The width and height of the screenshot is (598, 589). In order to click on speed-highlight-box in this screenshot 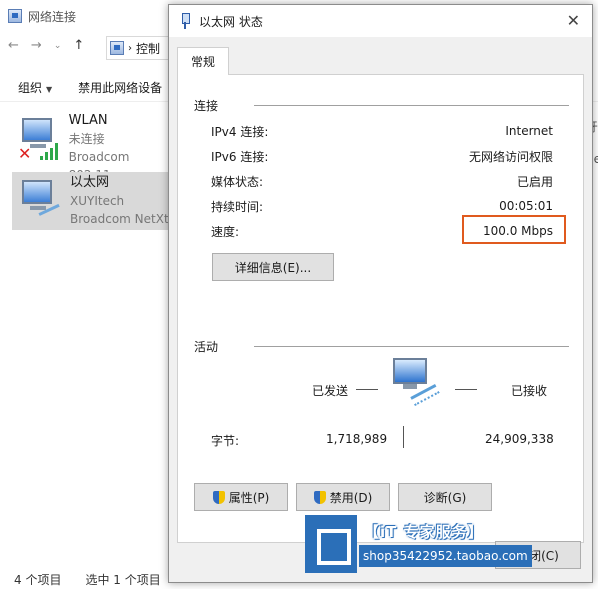, I will do `click(514, 229)`.